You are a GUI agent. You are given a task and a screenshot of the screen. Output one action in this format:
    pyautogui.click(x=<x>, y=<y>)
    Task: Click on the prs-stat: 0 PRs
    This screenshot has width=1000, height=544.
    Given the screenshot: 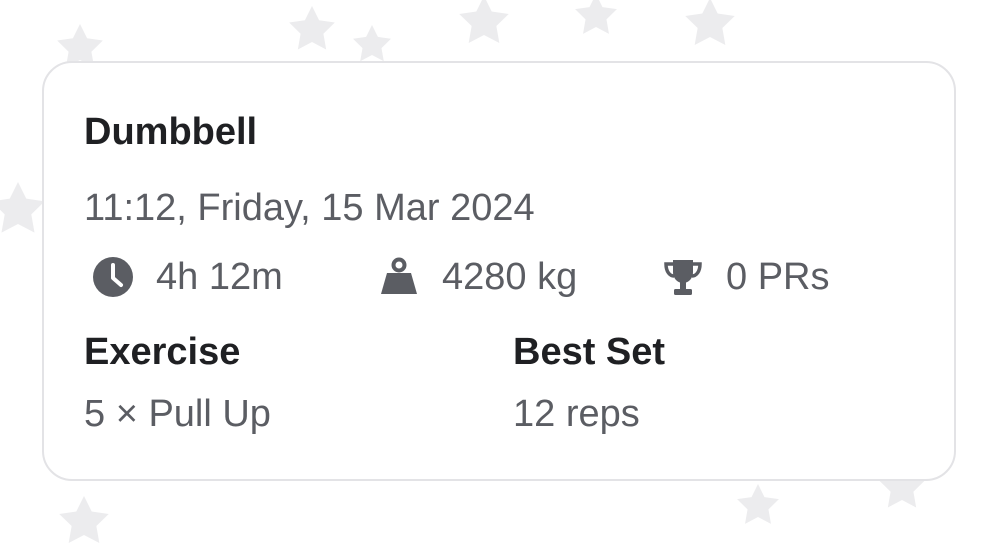 What is the action you would take?
    pyautogui.click(x=745, y=277)
    